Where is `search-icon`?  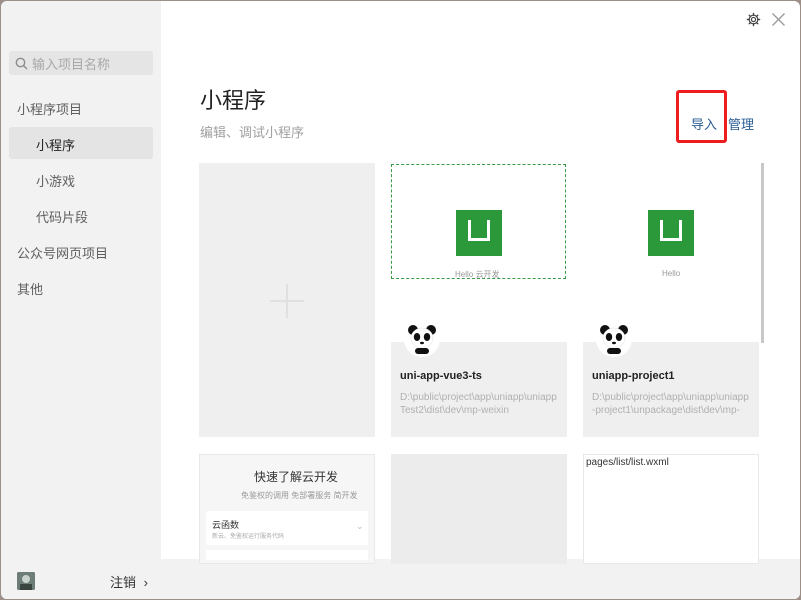
search-icon is located at coordinates (21, 63).